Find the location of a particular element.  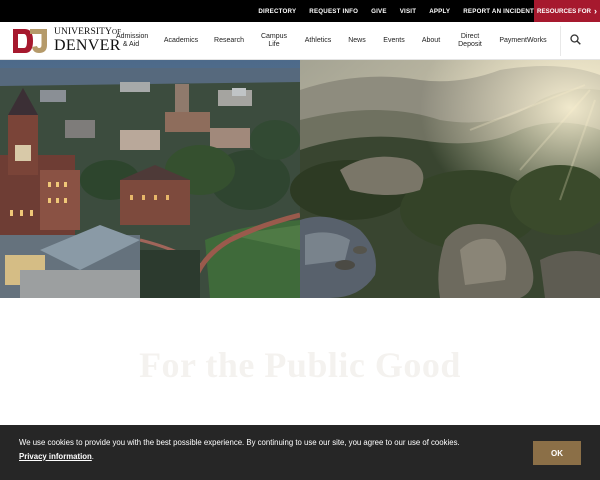

resources-for-button: RESOURCES FOR › is located at coordinates (567, 11).